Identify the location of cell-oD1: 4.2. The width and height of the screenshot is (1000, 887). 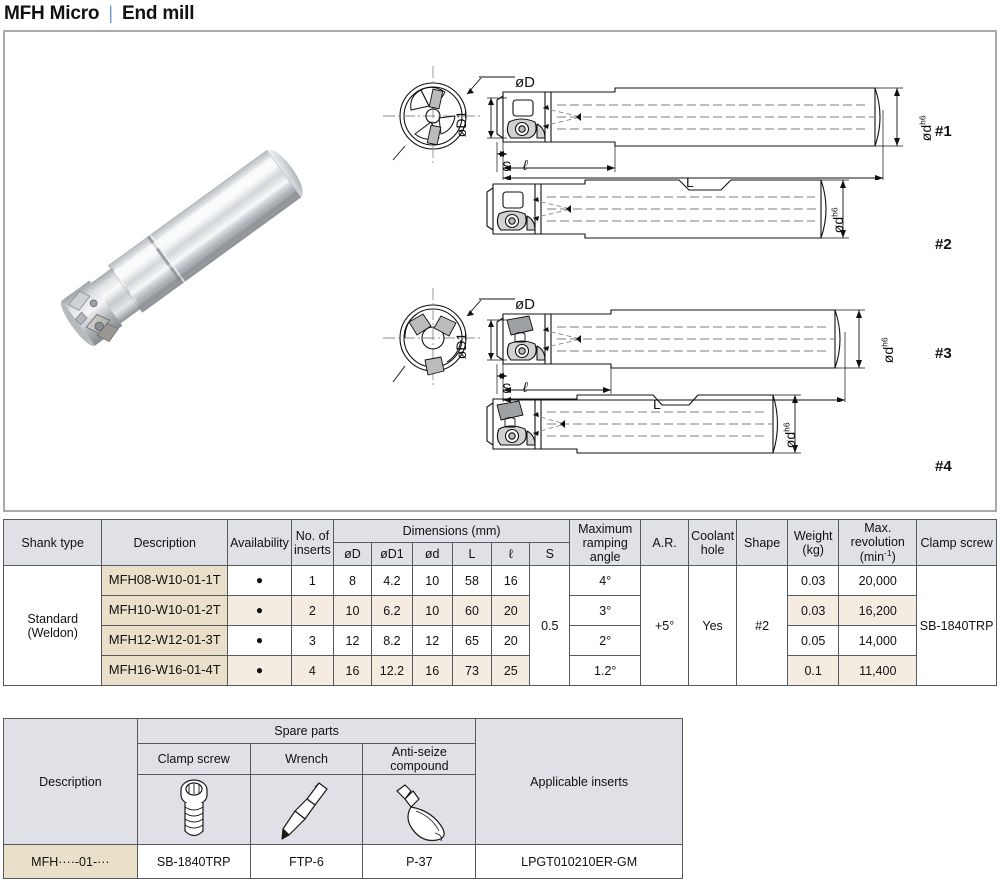
(392, 581).